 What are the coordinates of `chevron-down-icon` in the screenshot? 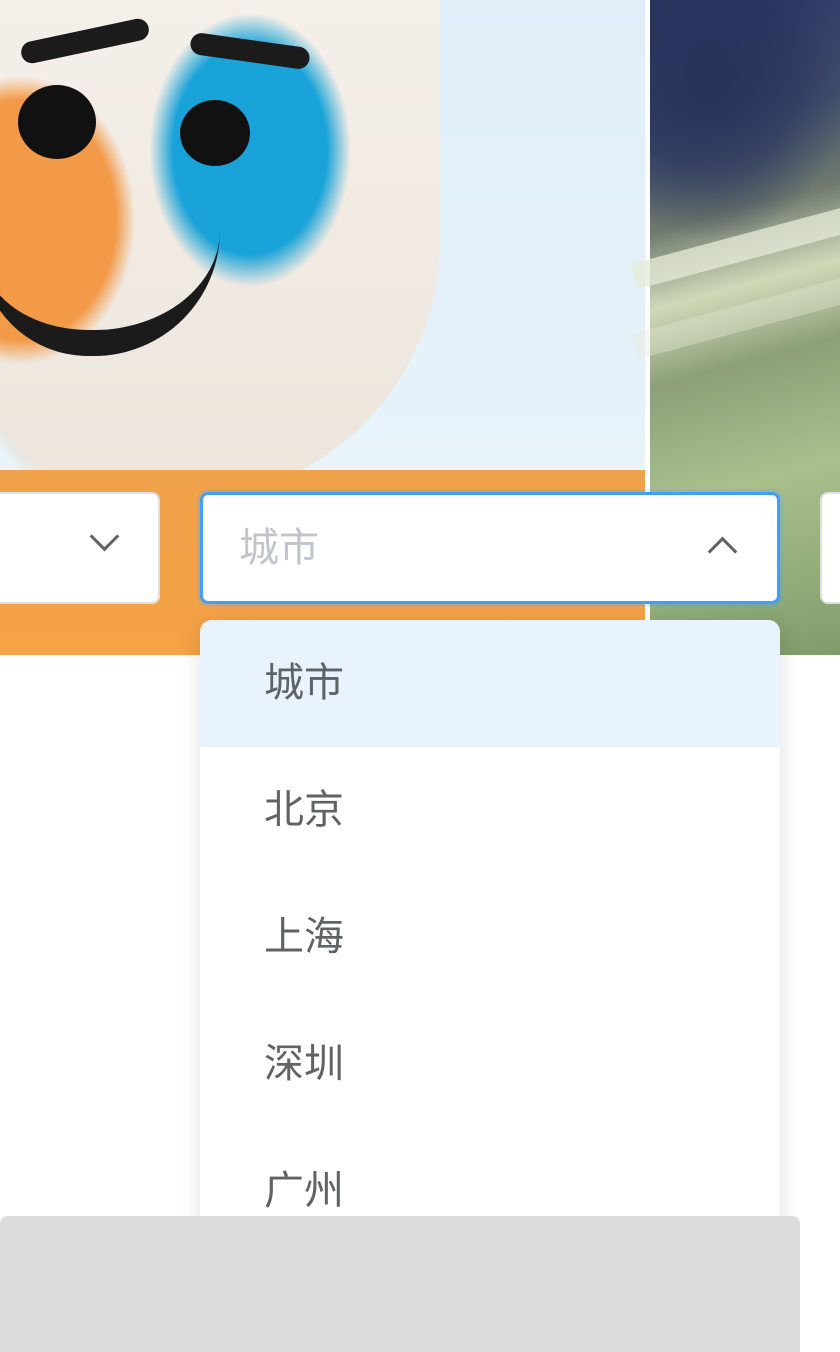 It's located at (104, 536).